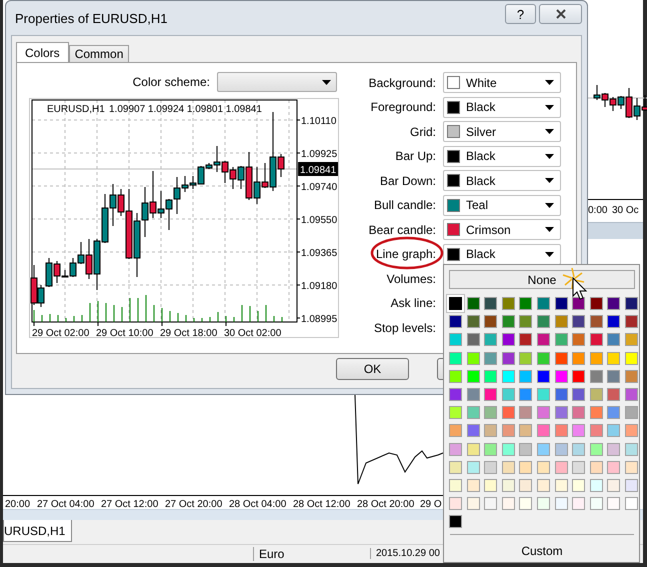 This screenshot has width=647, height=567. Describe the element at coordinates (257, 504) in the screenshot. I see `time-axis-label: 28 Oct 04:00` at that location.